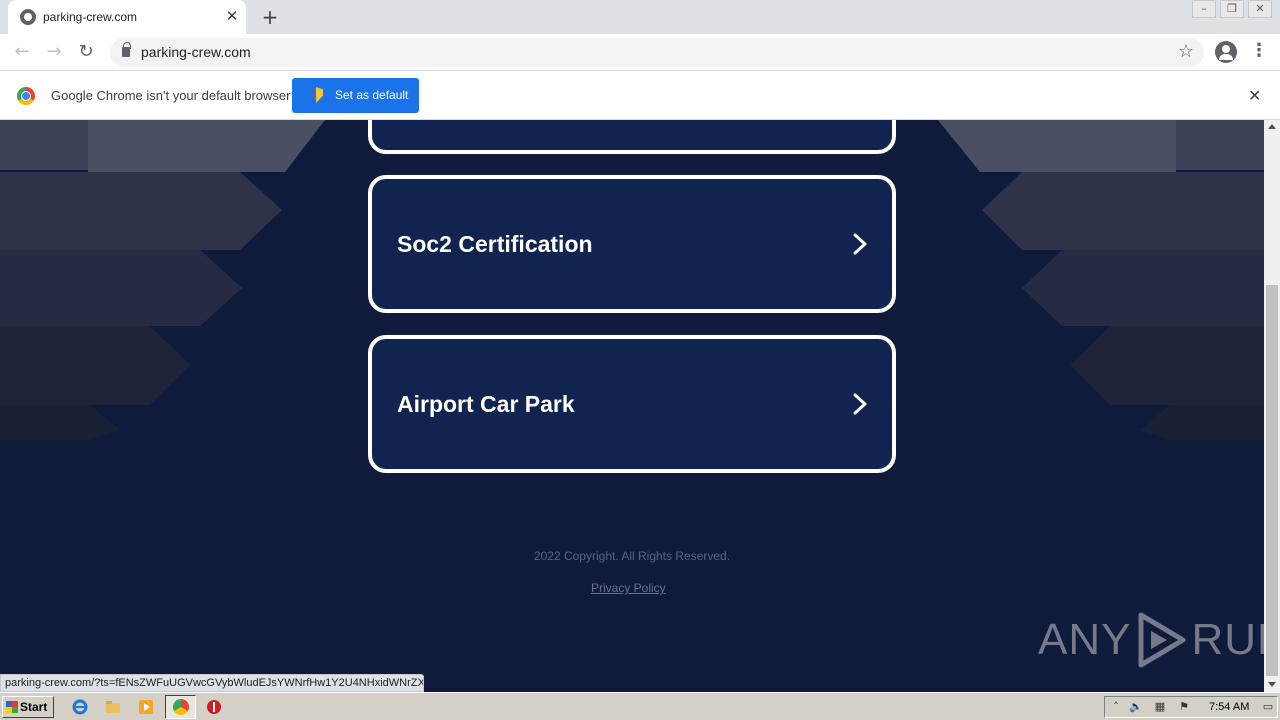 The height and width of the screenshot is (720, 1280). I want to click on browser-toolbar: ← → ↻ parking-crew.com ☆ ⋮, so click(640, 52).